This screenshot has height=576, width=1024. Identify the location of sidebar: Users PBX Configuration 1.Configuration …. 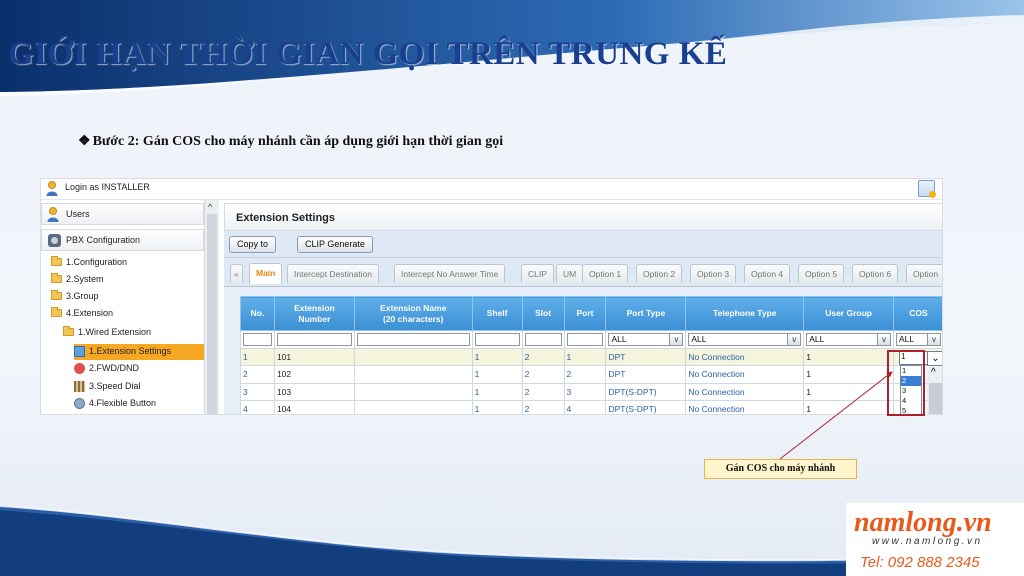
(130, 307).